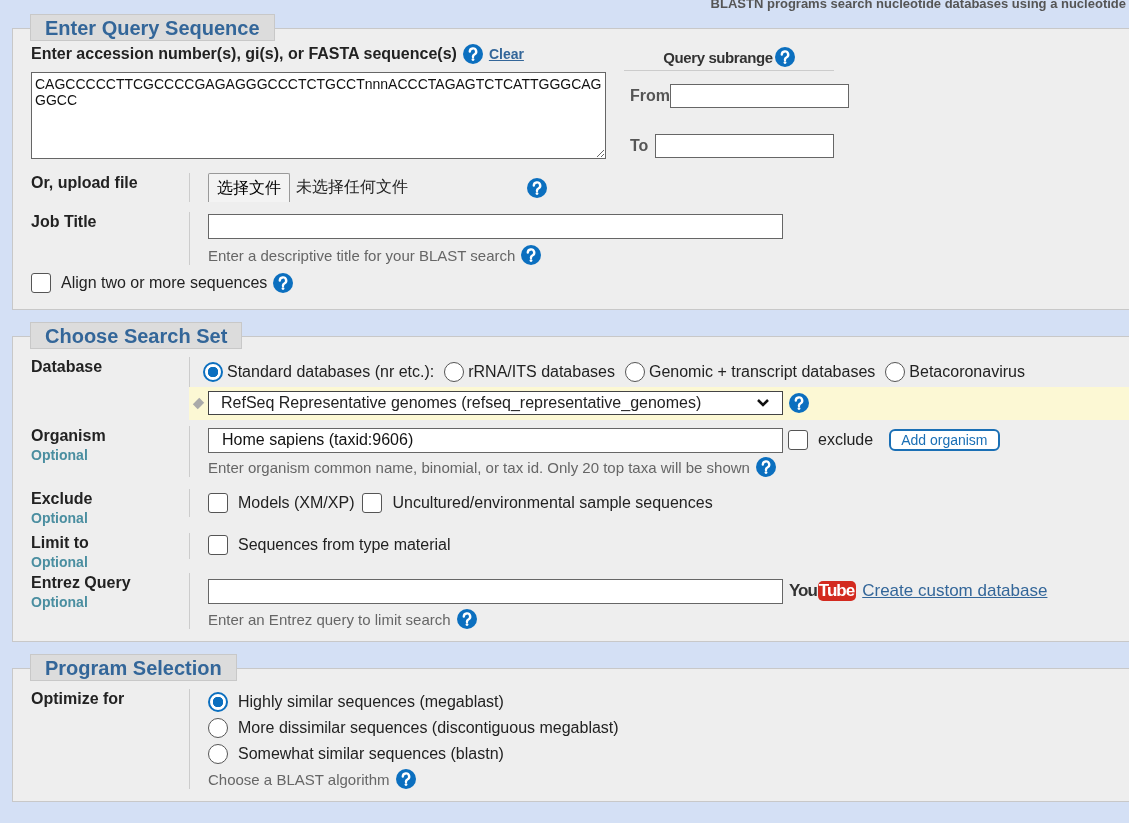 The image size is (1129, 823). What do you see at coordinates (640, 146) in the screenshot?
I see `to-label: To` at bounding box center [640, 146].